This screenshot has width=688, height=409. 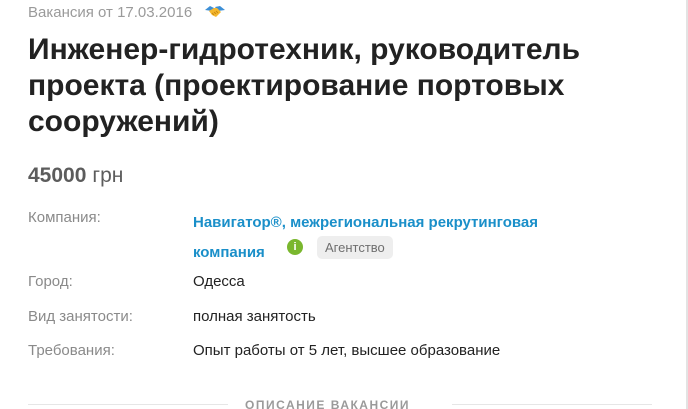 What do you see at coordinates (57, 175) in the screenshot?
I see `salary-amount: 45000` at bounding box center [57, 175].